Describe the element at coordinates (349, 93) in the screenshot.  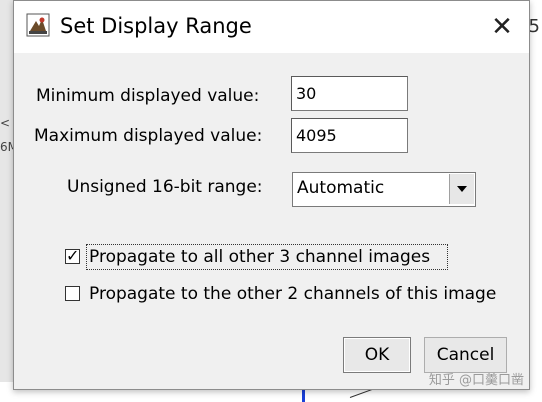
I see `min-value-input` at that location.